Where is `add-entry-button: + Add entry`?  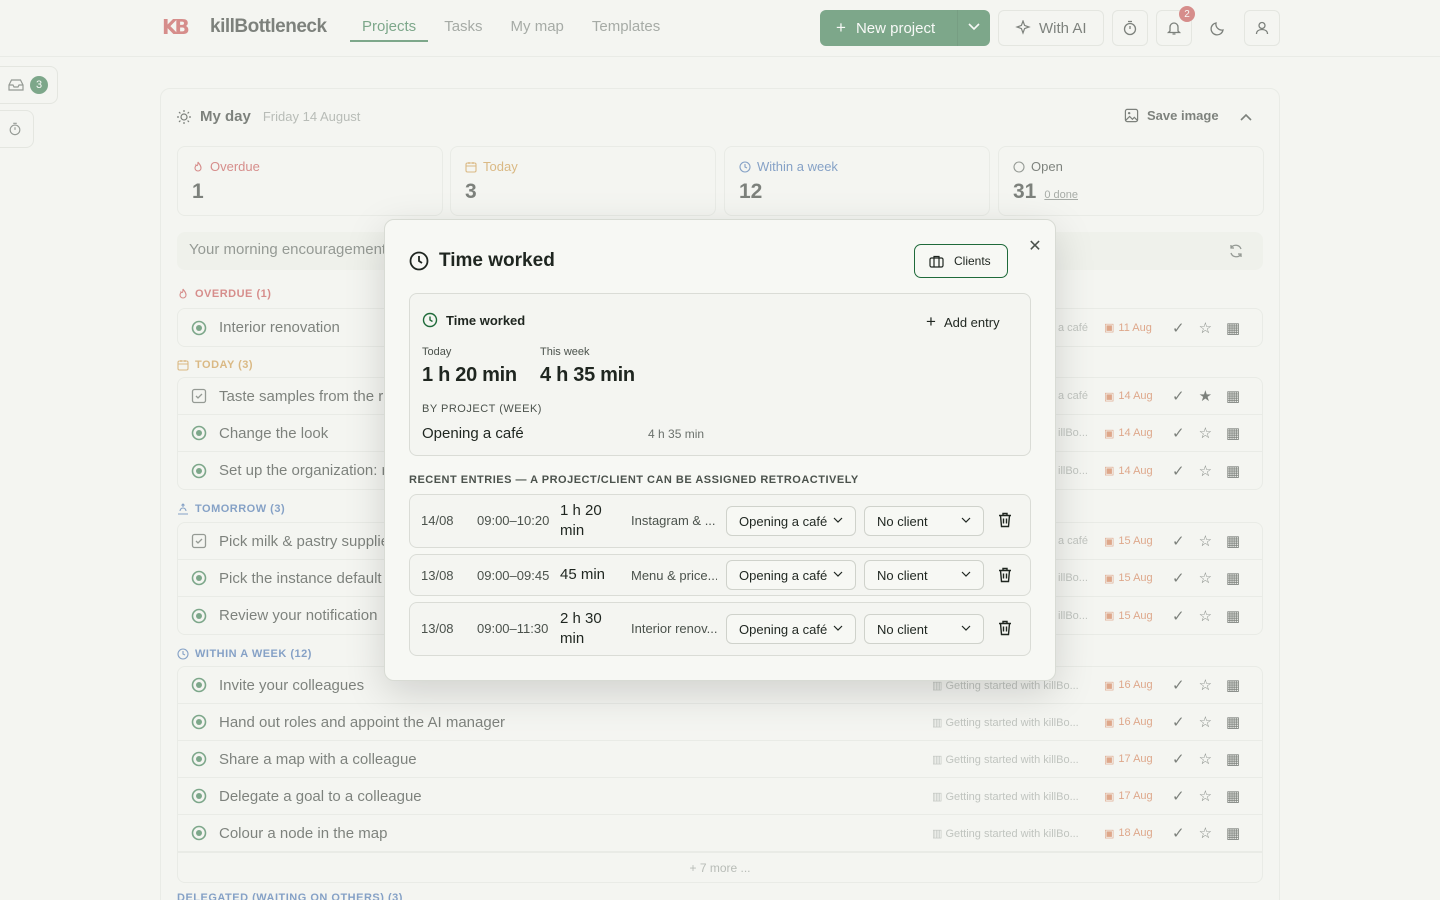 add-entry-button: + Add entry is located at coordinates (963, 322).